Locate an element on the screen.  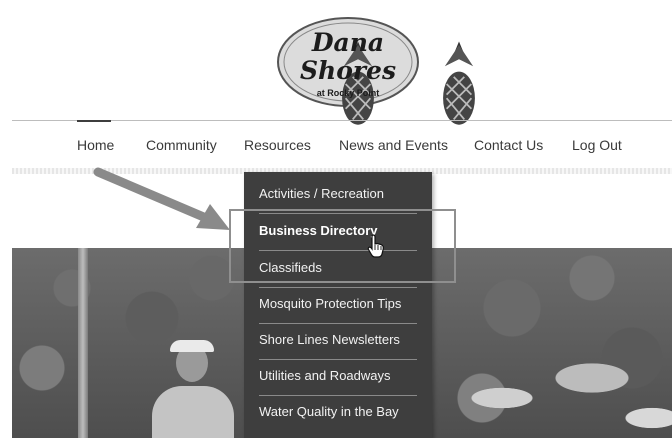
hero-runner-visor is located at coordinates (192, 346).